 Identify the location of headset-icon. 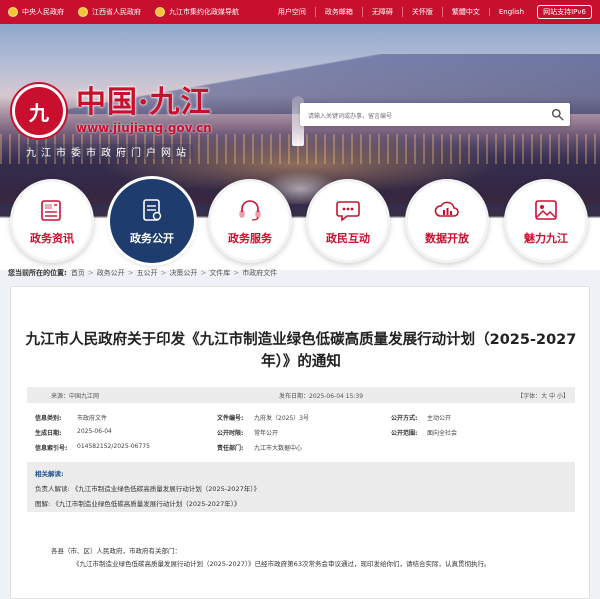
(250, 210).